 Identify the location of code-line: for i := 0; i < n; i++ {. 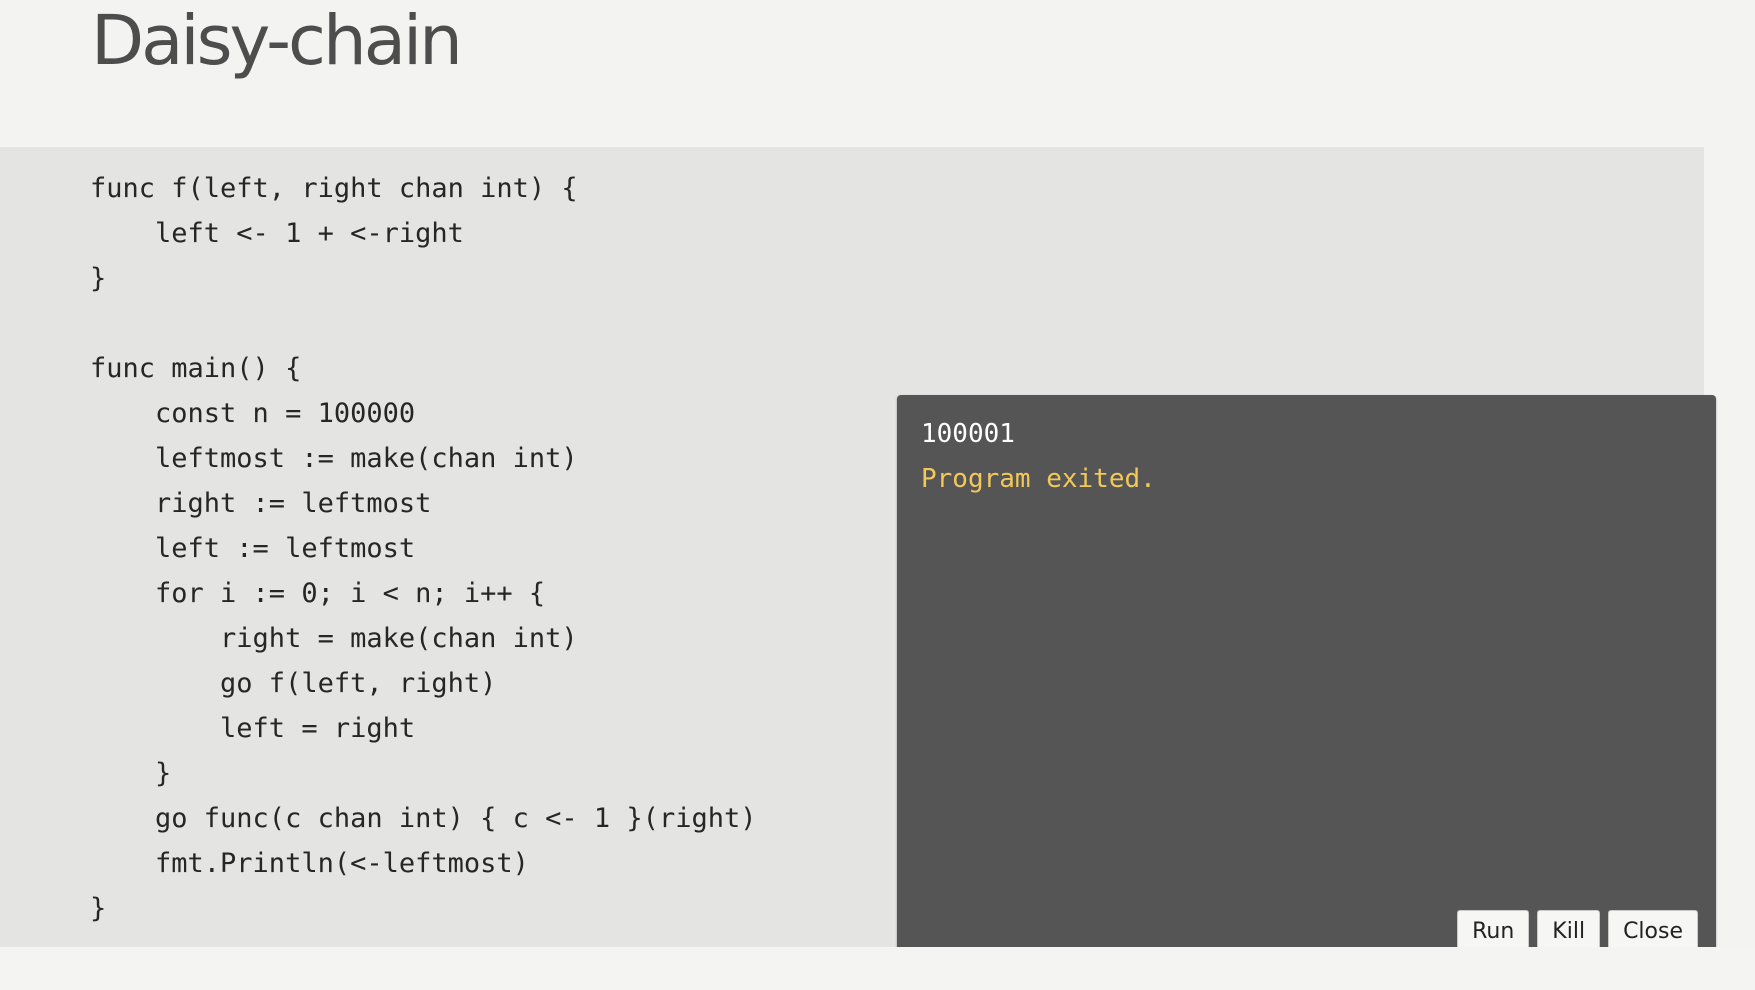
(318, 593).